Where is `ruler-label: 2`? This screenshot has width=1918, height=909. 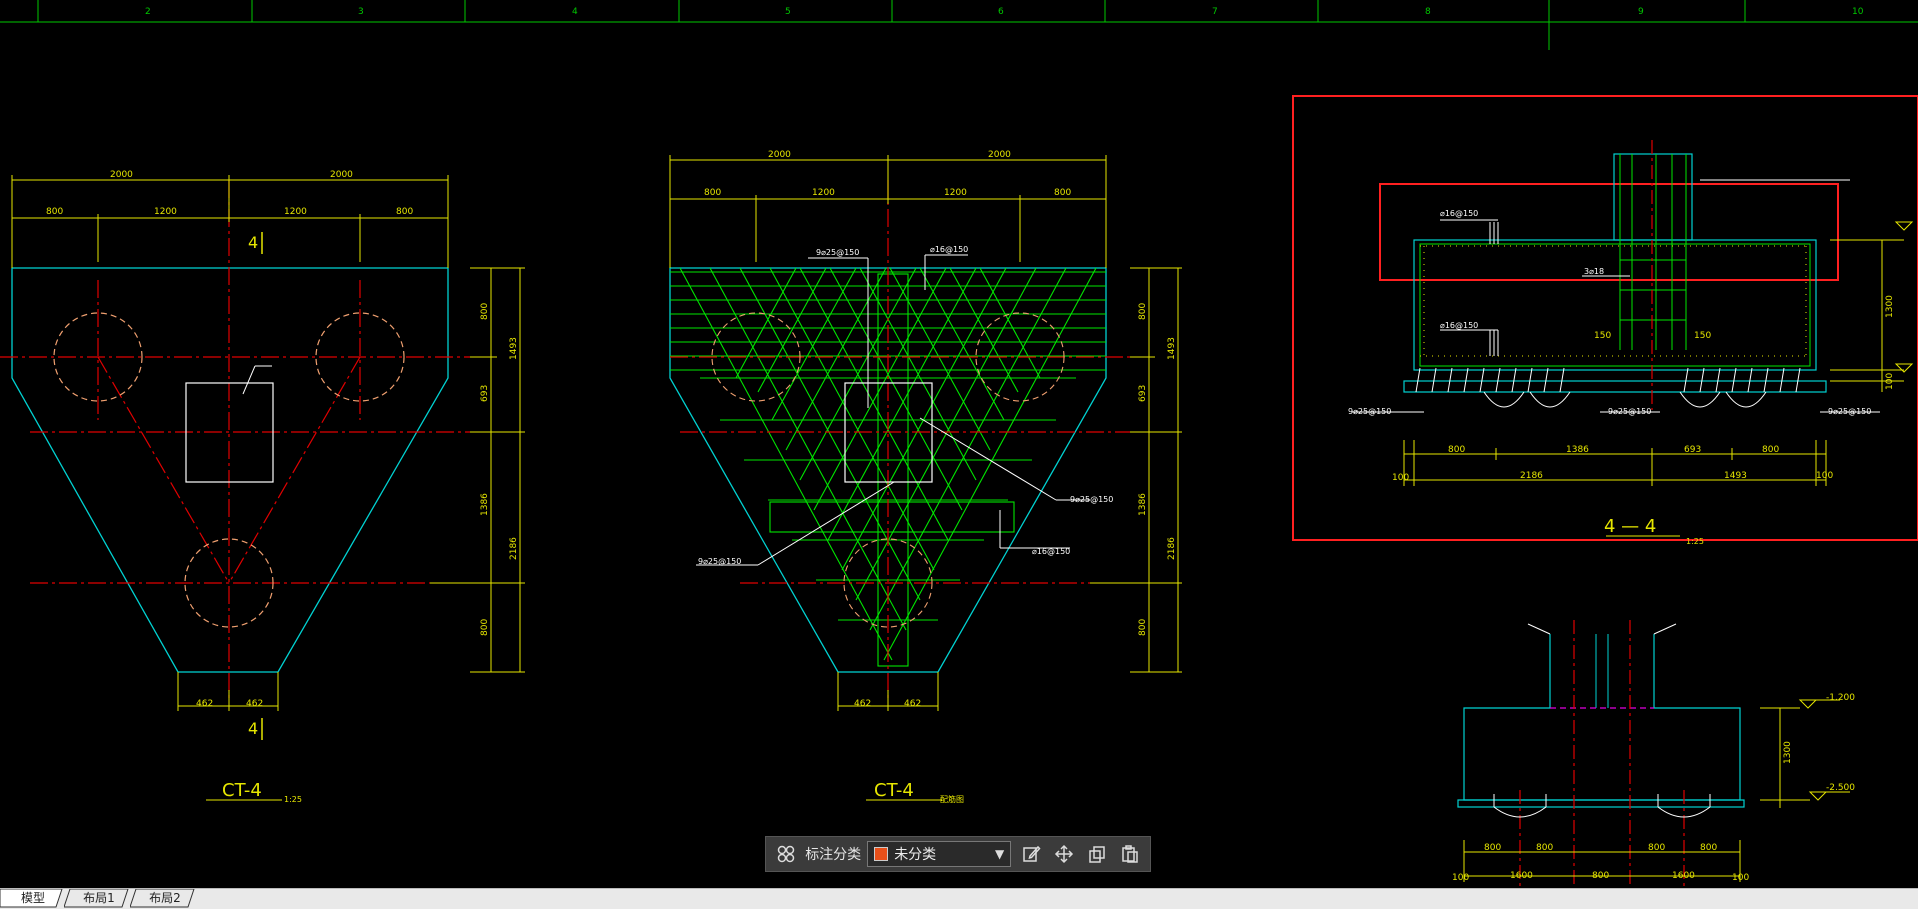
ruler-label: 2 is located at coordinates (148, 12).